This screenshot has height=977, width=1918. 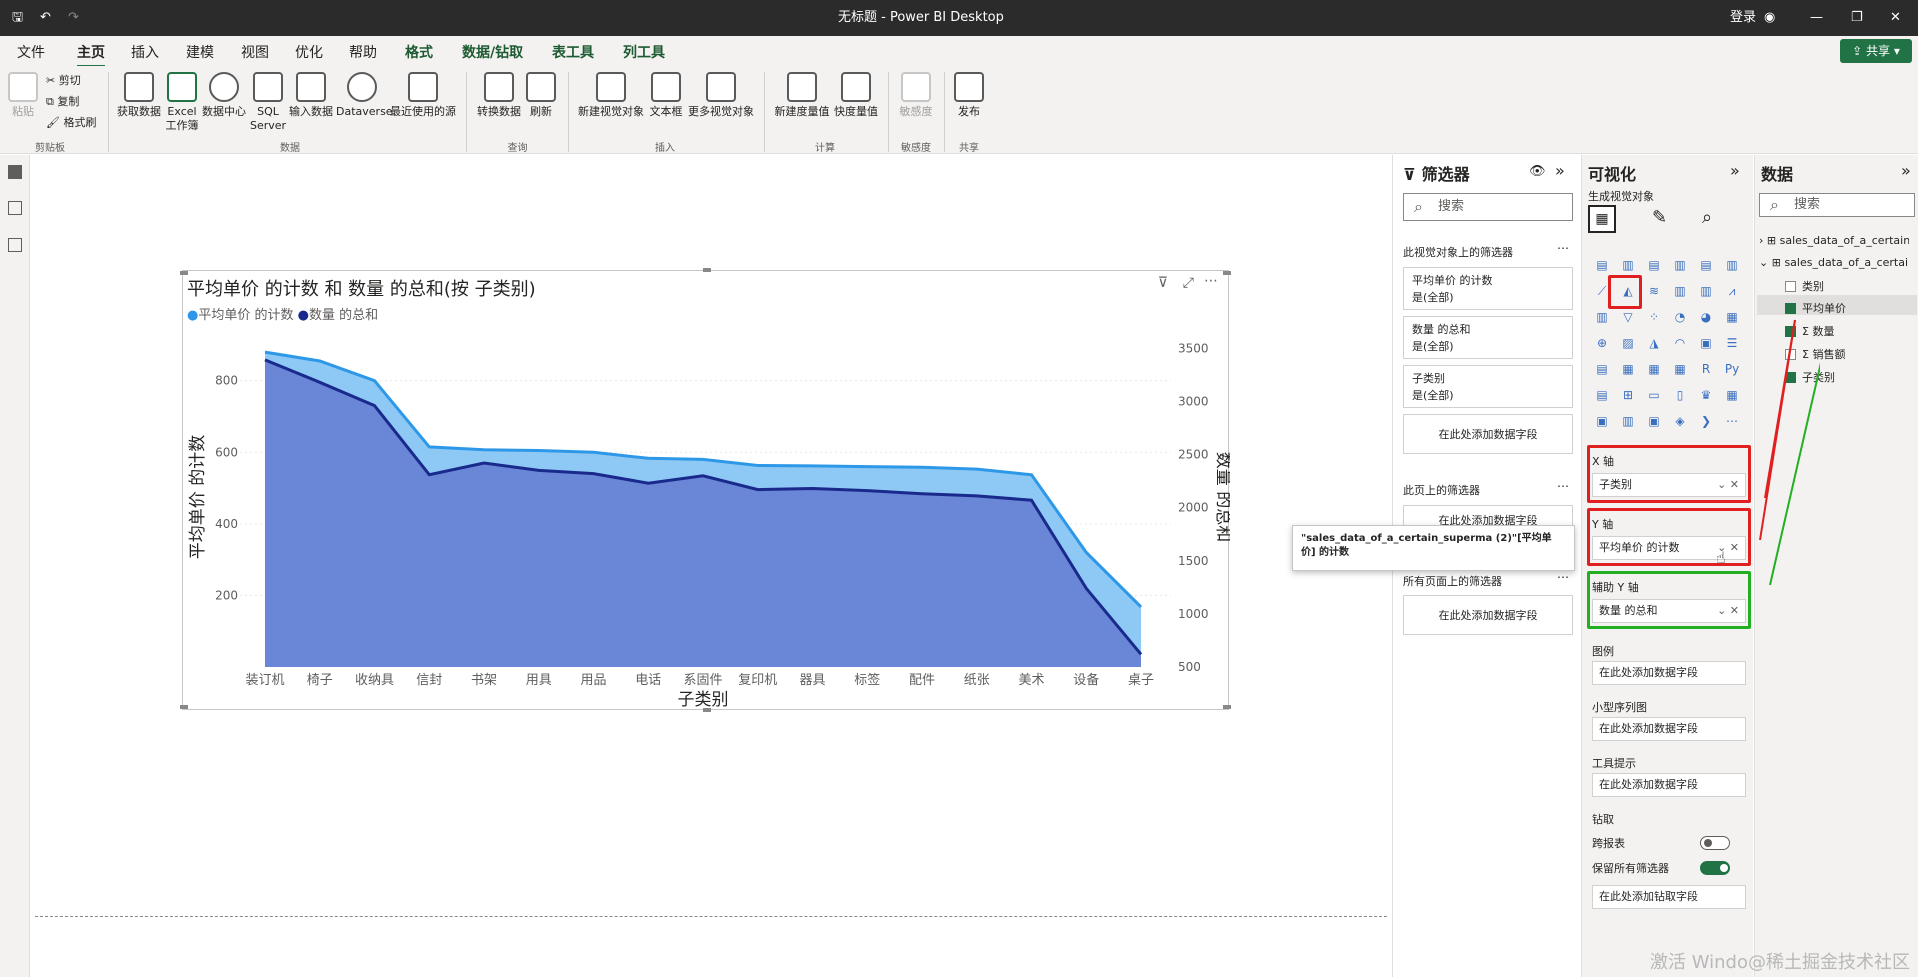 What do you see at coordinates (1488, 615) in the screenshot?
I see `filter-add-field-all: 在此处添加数据字段` at bounding box center [1488, 615].